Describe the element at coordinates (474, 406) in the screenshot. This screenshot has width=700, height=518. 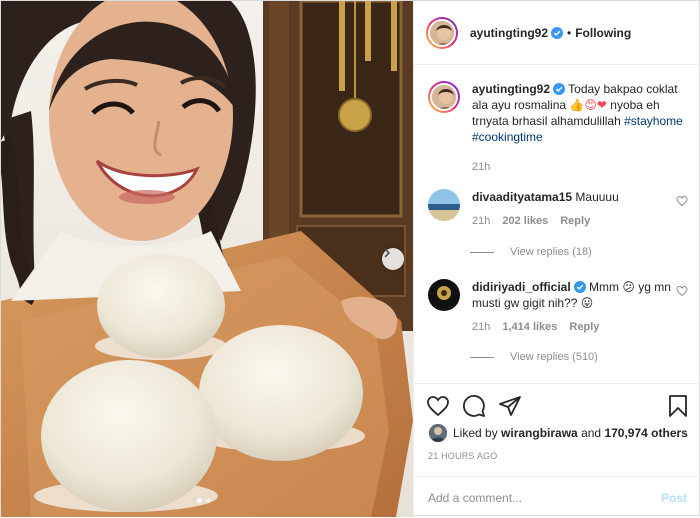
I see `comment-icon` at that location.